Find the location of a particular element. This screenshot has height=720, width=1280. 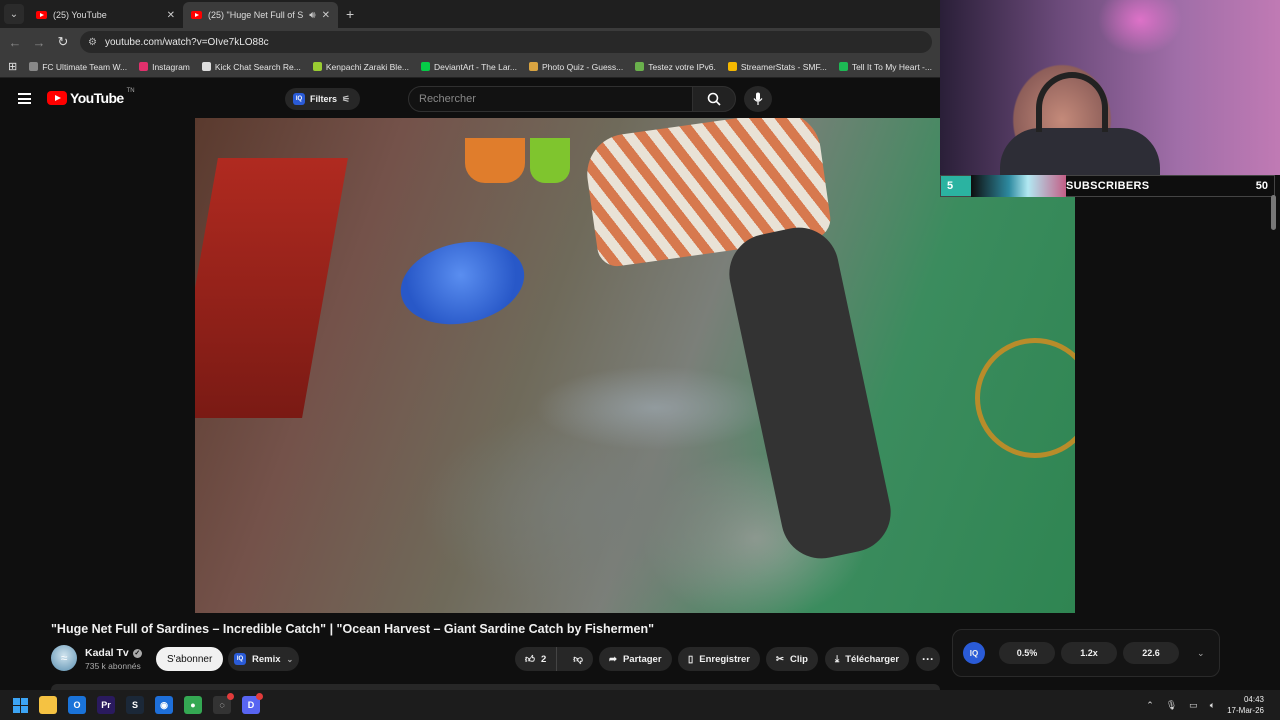

bookmark-item: Instagram is located at coordinates (164, 67).